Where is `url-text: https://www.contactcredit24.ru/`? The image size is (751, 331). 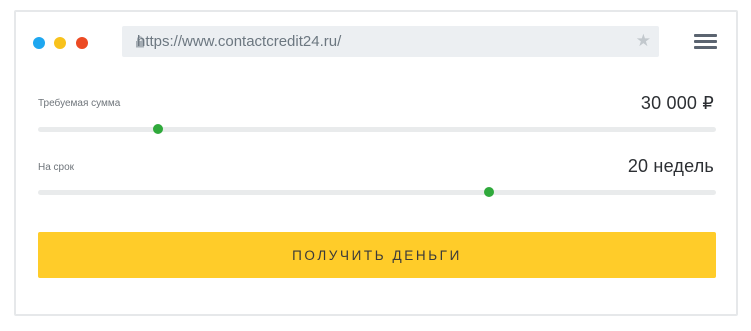 url-text: https://www.contactcredit24.ru/ is located at coordinates (239, 41).